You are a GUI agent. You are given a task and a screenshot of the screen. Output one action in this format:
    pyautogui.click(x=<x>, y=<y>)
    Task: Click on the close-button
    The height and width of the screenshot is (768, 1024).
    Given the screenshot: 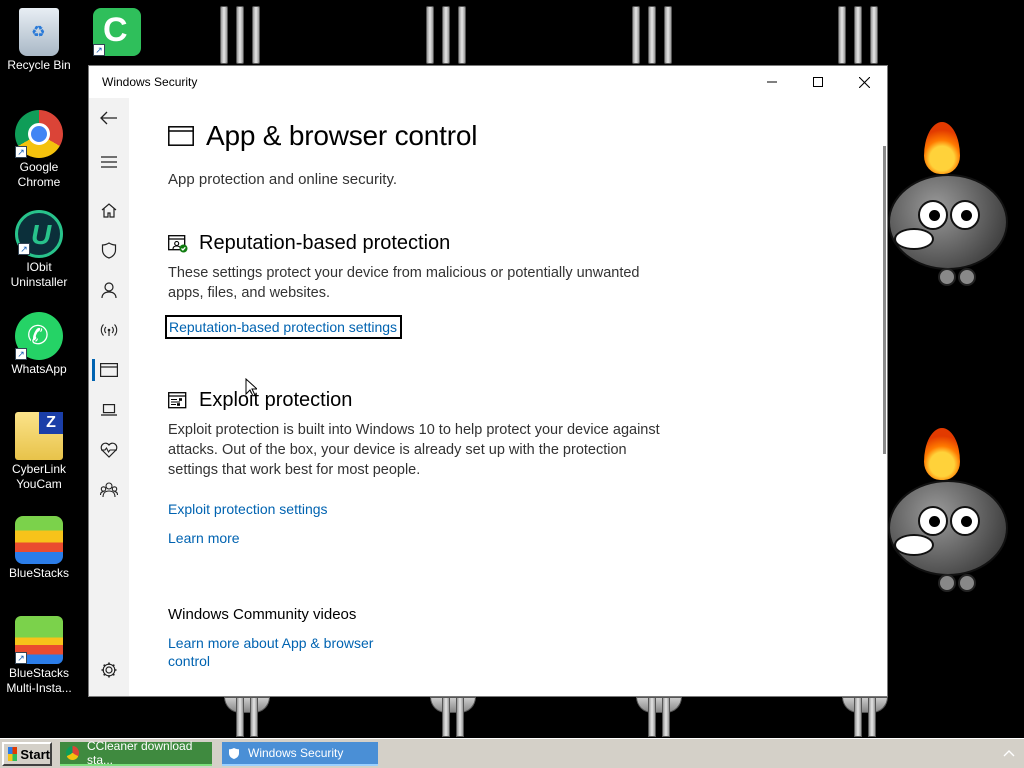 What is the action you would take?
    pyautogui.click(x=864, y=82)
    